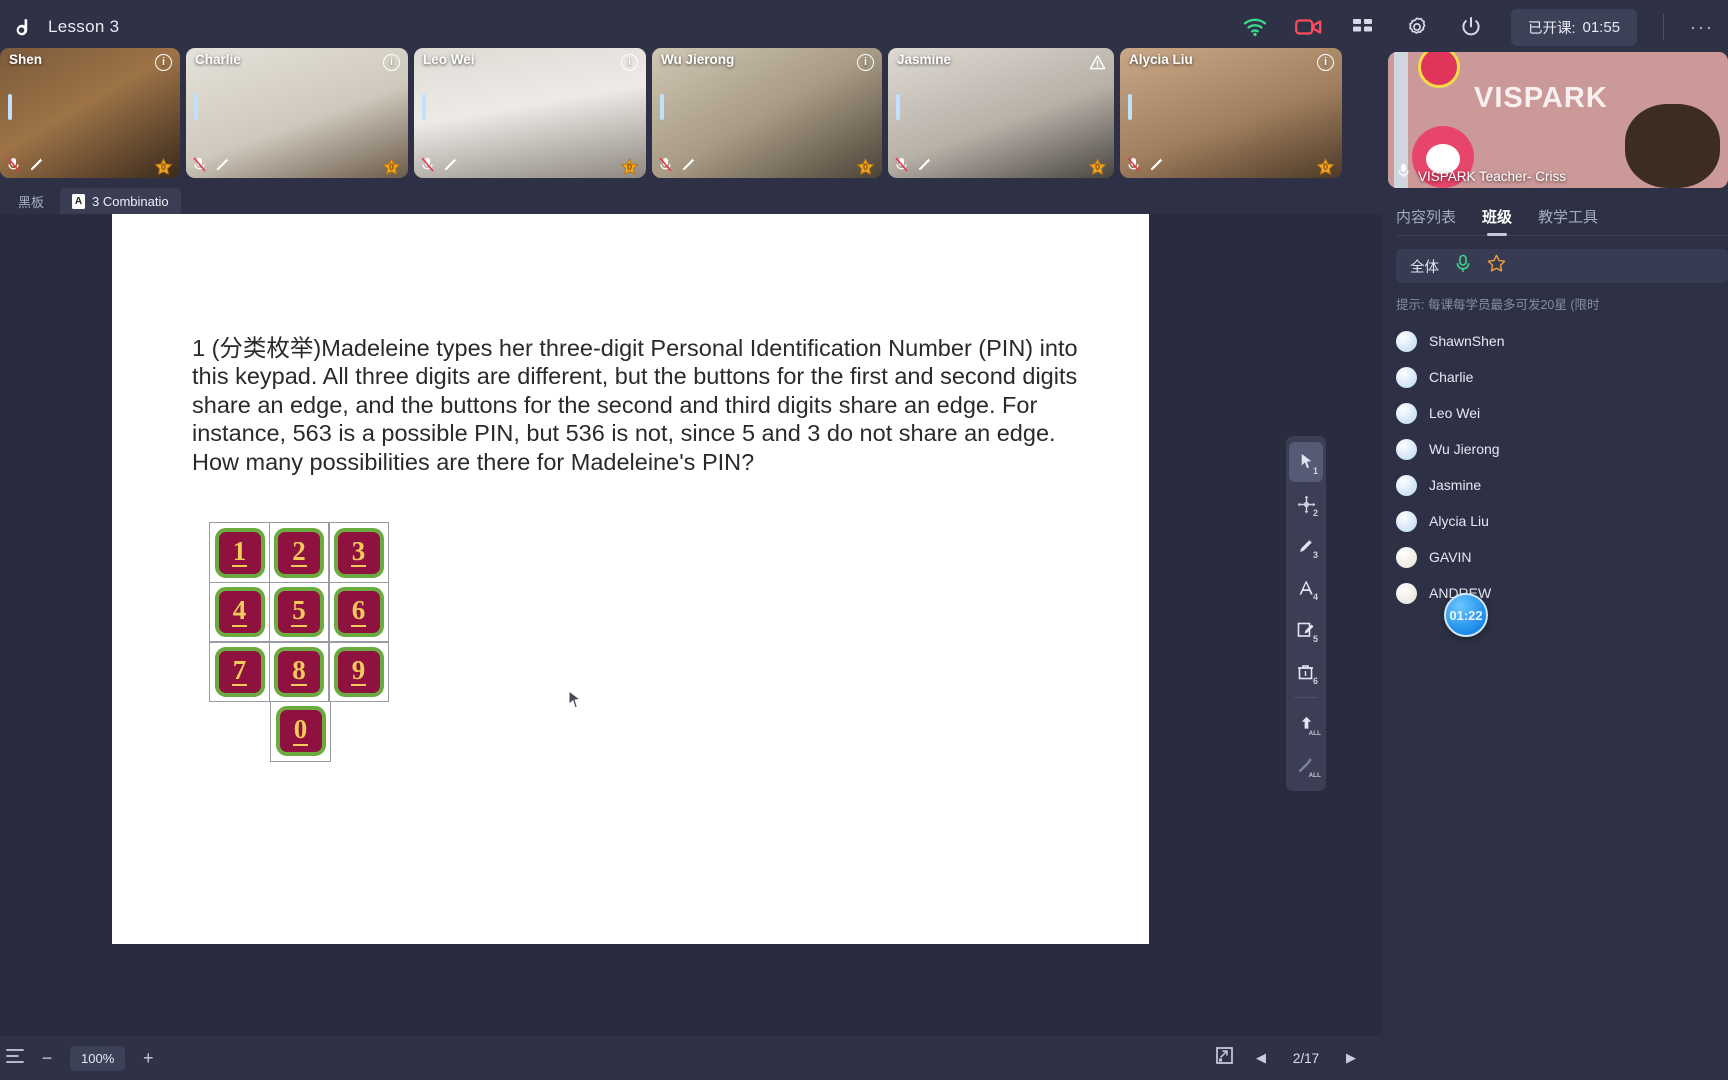  Describe the element at coordinates (1455, 413) in the screenshot. I see `student-name-label: Leo Wei` at that location.